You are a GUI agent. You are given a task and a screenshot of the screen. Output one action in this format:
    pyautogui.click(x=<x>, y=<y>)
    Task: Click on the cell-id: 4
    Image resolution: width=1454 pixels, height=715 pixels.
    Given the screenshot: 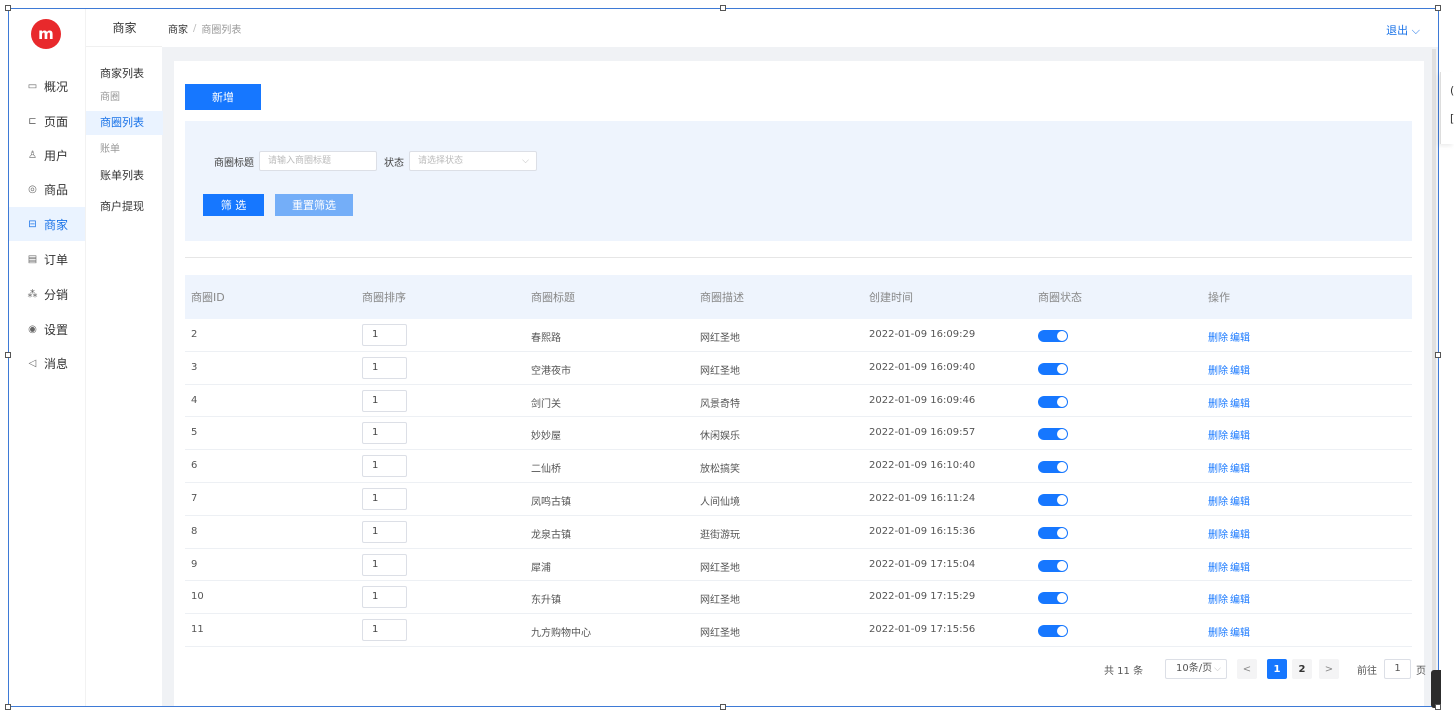 What is the action you would take?
    pyautogui.click(x=194, y=400)
    